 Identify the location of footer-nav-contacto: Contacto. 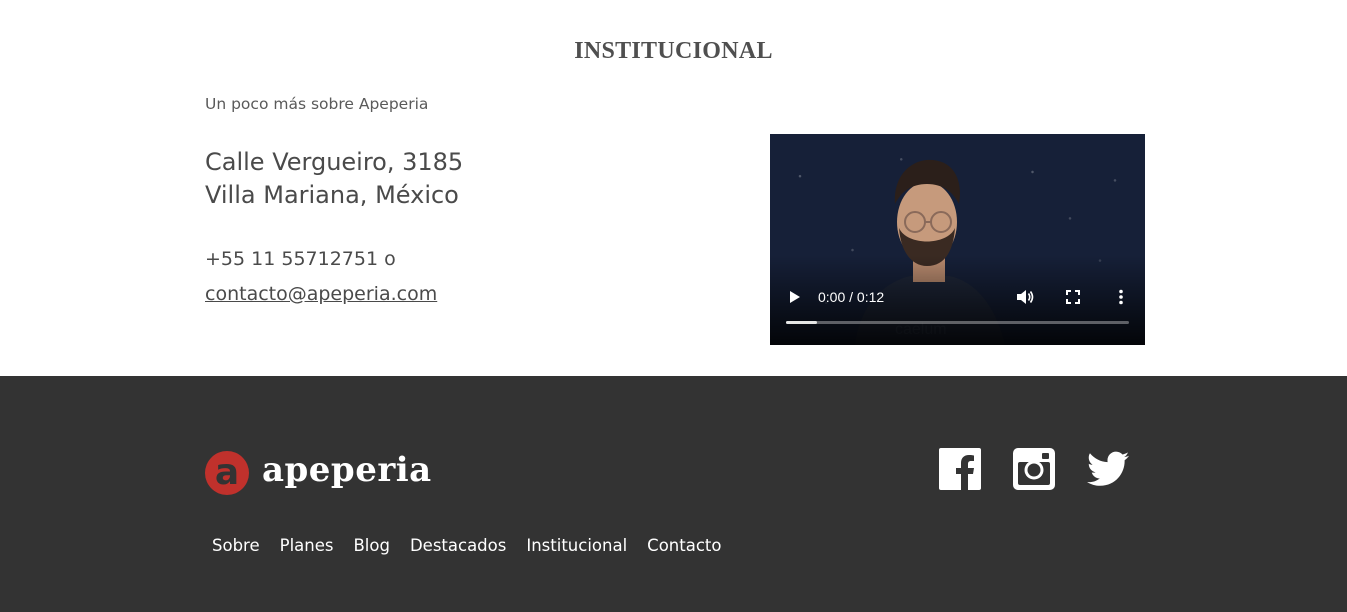
(684, 545).